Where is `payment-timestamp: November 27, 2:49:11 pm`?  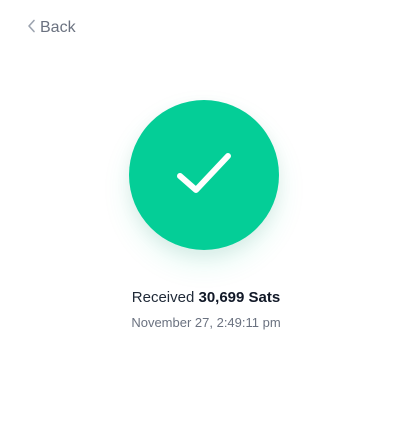
payment-timestamp: November 27, 2:49:11 pm is located at coordinates (206, 322).